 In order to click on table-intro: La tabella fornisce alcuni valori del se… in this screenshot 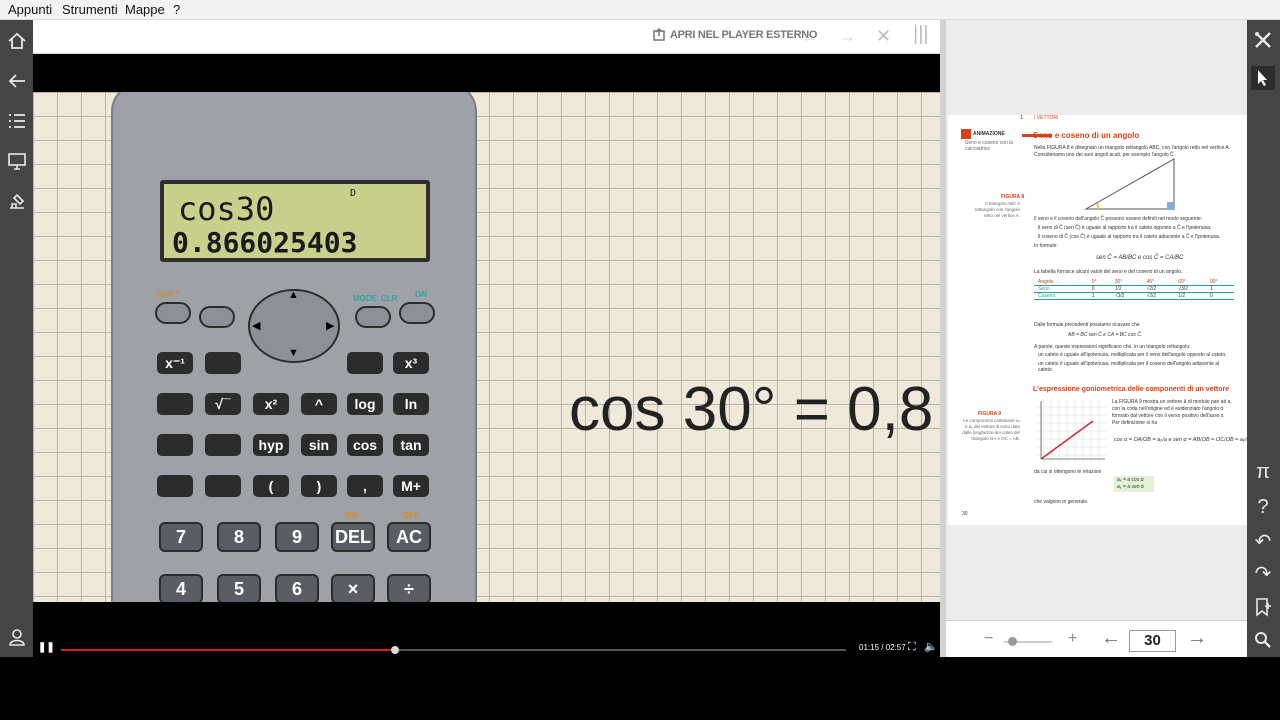, I will do `click(1108, 272)`.